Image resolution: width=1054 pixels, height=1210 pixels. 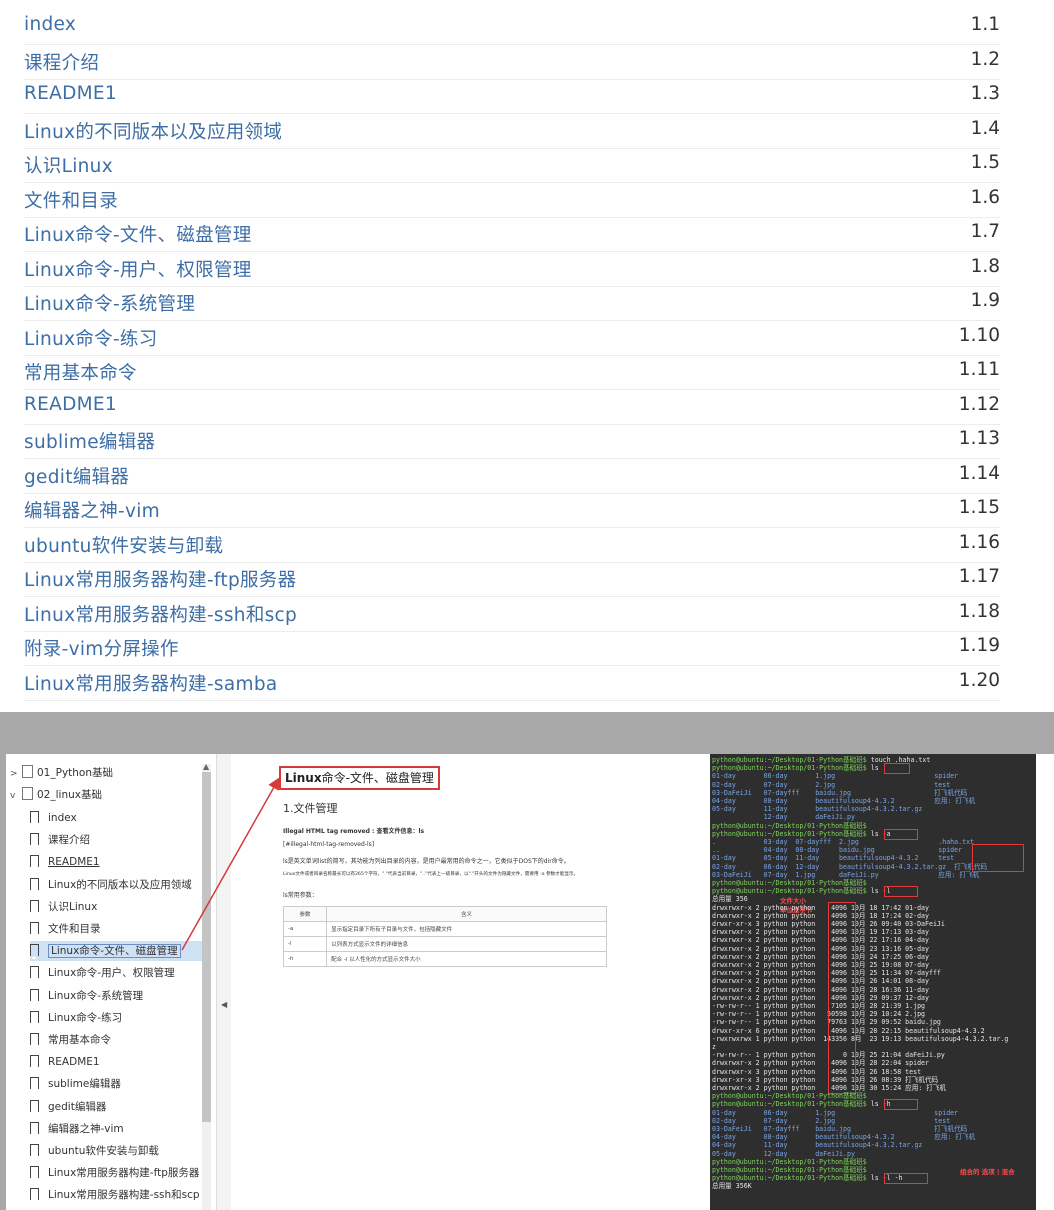 What do you see at coordinates (116, 840) in the screenshot?
I see `sidebar-bookmark-item: 课程介绍` at bounding box center [116, 840].